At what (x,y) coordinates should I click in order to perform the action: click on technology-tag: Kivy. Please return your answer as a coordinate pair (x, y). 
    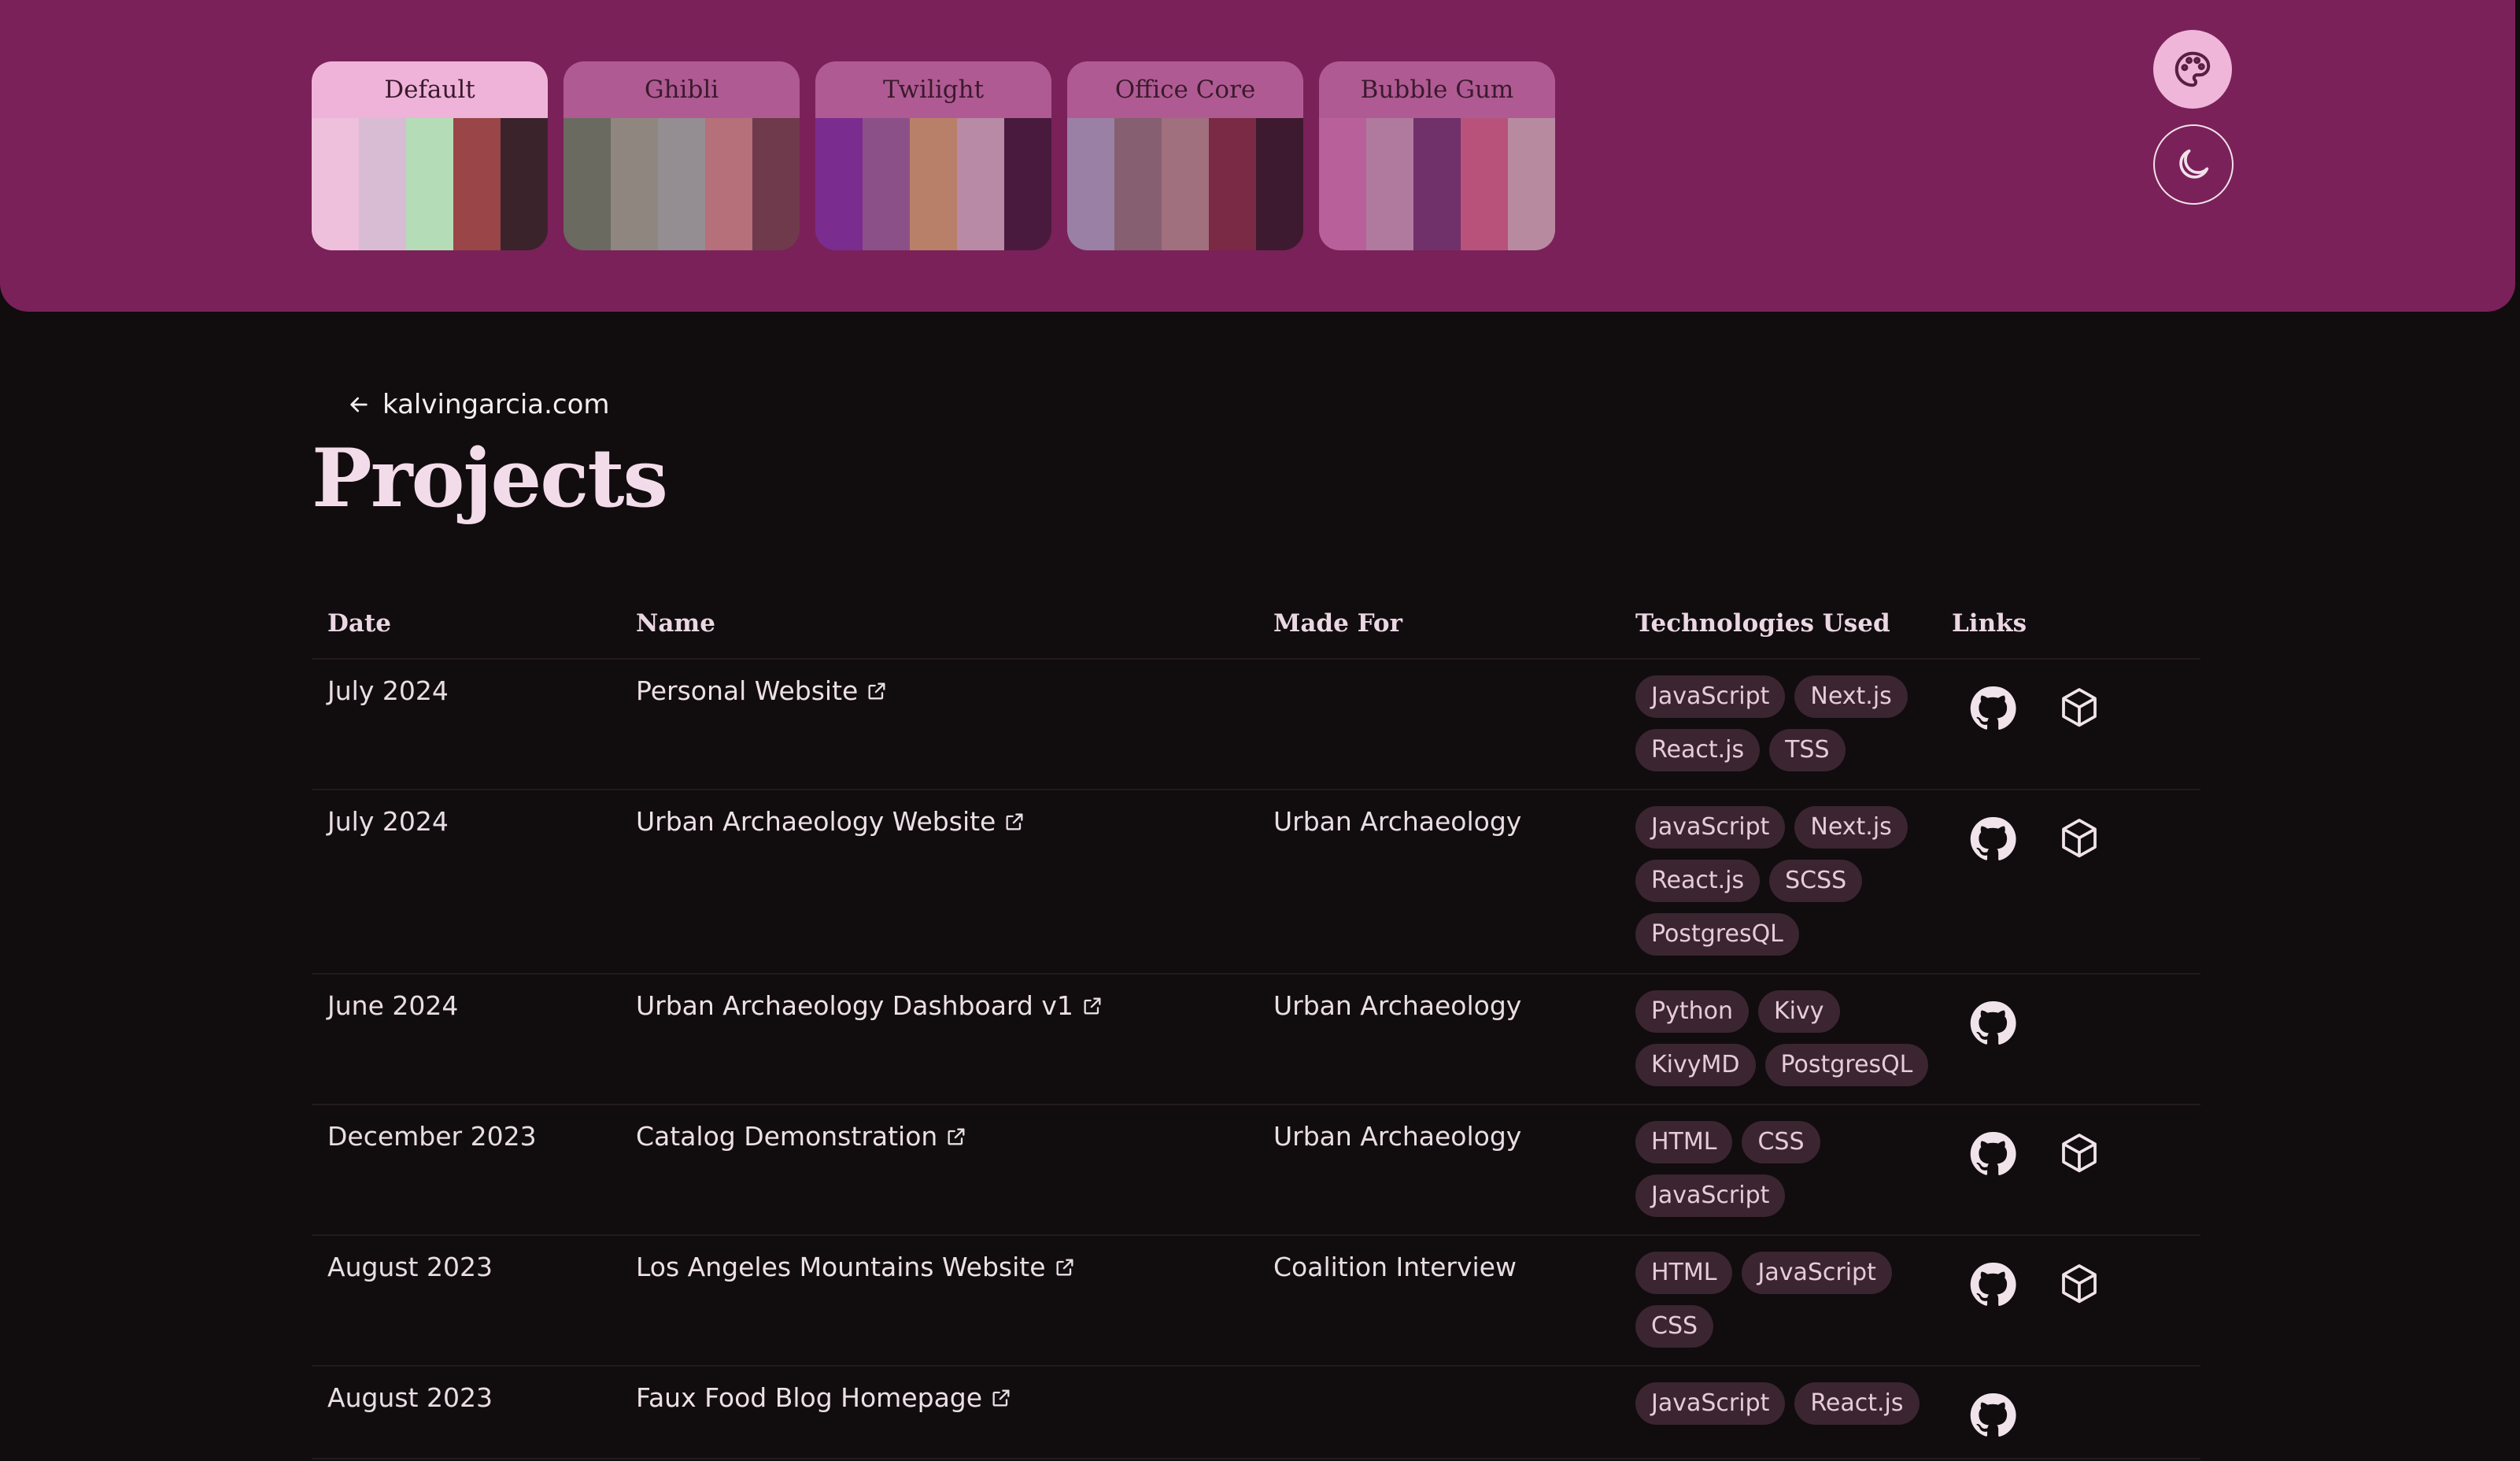
    Looking at the image, I should click on (1799, 1012).